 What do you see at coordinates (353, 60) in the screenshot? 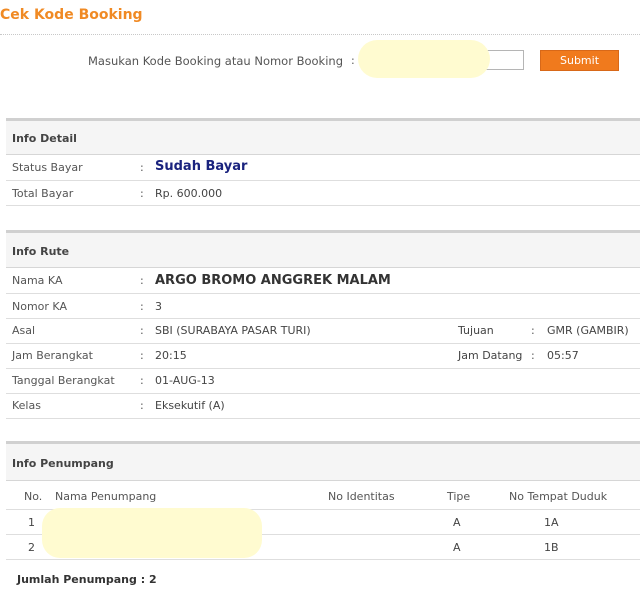
I see `search-colon: :` at bounding box center [353, 60].